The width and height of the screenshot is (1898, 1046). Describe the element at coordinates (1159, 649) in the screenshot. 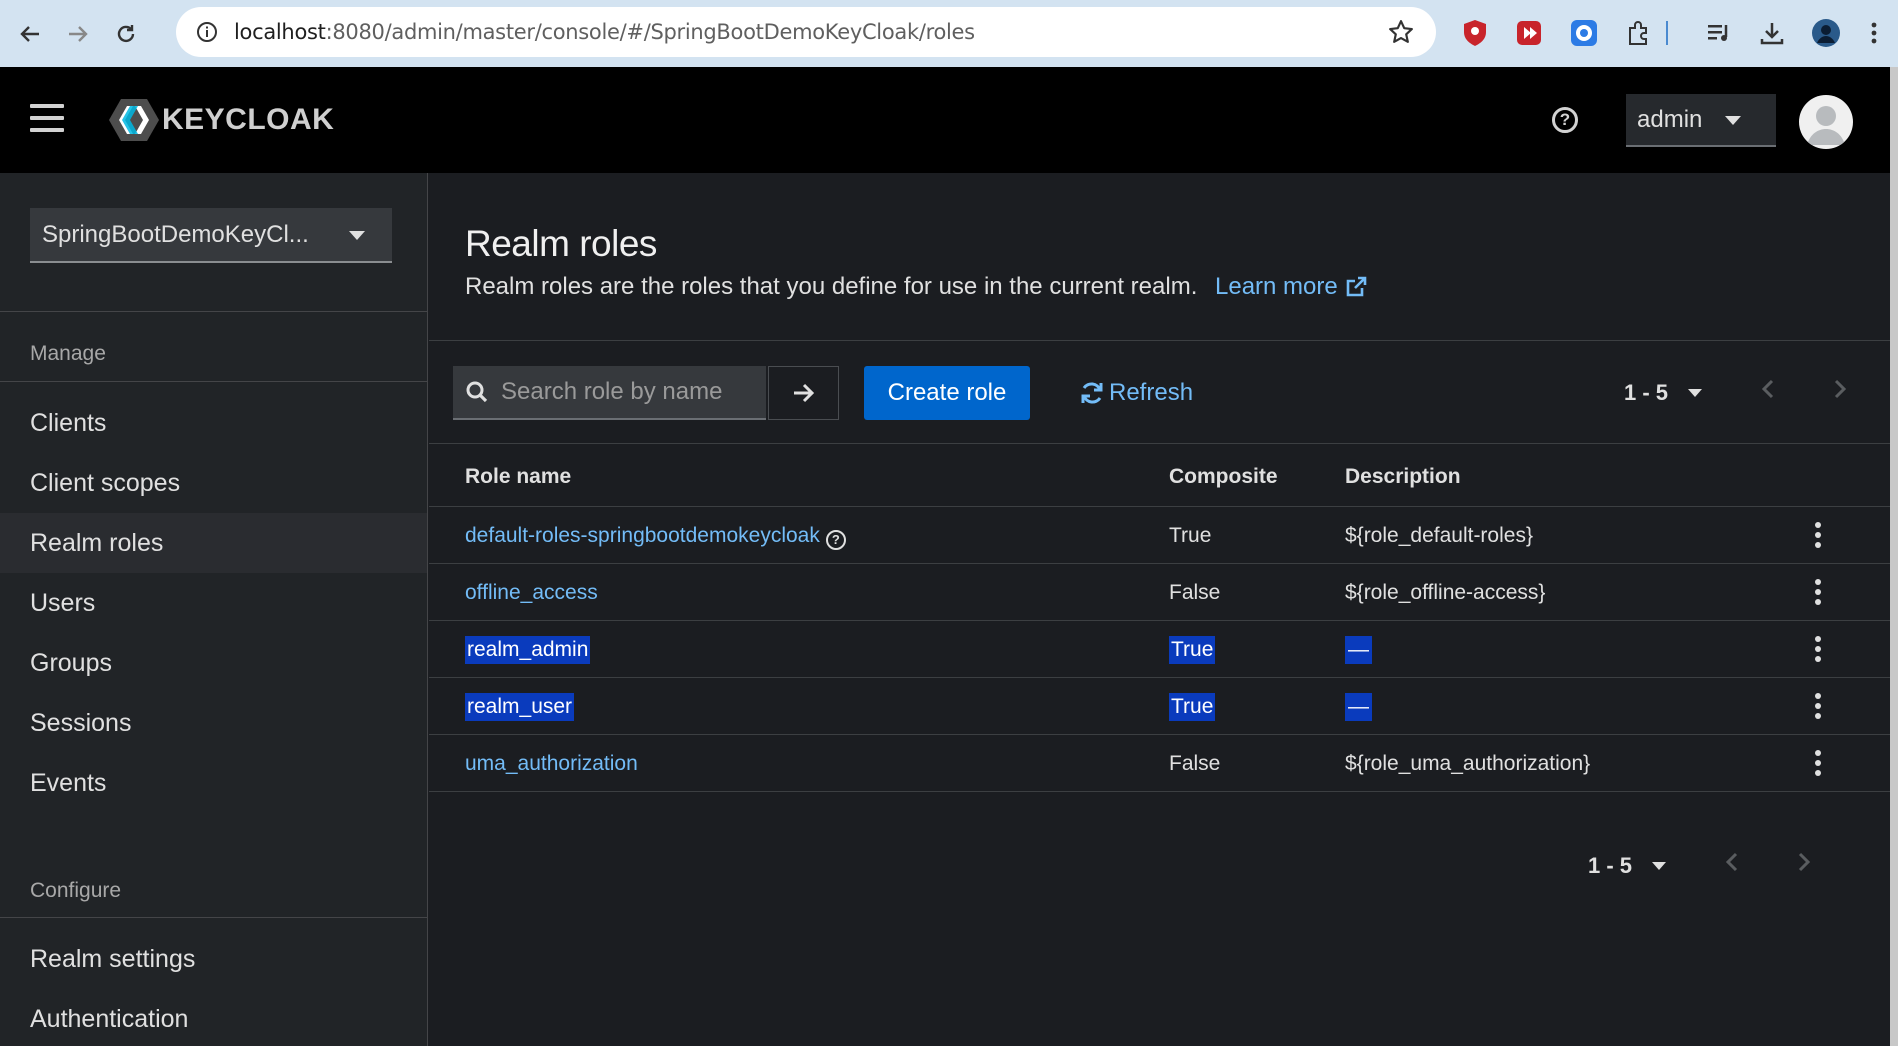

I see `table-row: realm_admin True —` at that location.